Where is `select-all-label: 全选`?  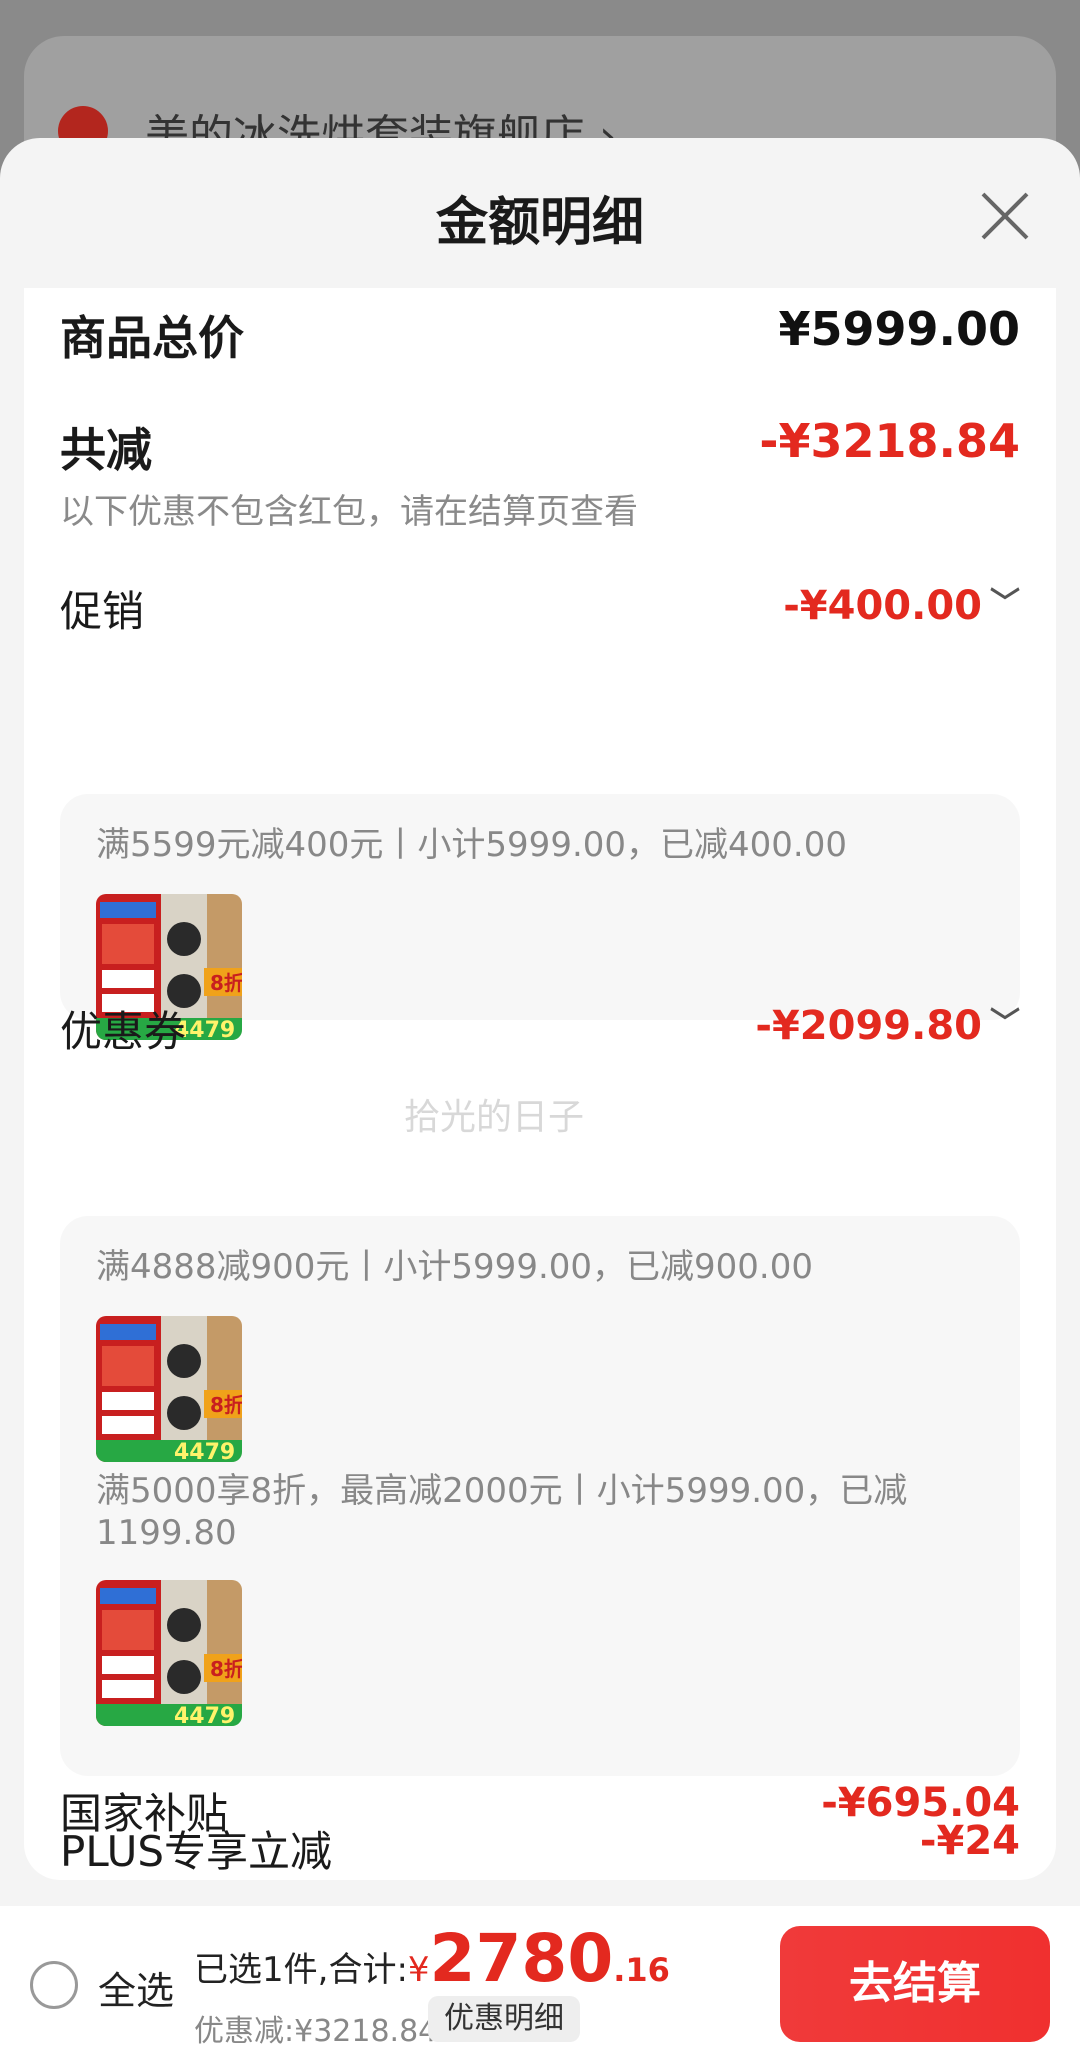 select-all-label: 全选 is located at coordinates (136, 1987).